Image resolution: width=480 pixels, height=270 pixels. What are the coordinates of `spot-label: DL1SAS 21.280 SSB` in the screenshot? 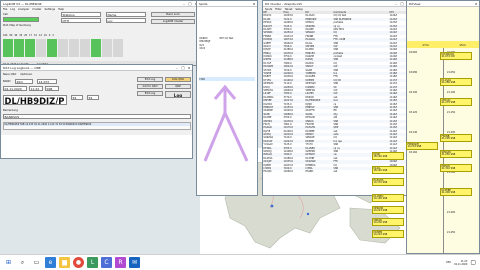 It's located at (456, 82).